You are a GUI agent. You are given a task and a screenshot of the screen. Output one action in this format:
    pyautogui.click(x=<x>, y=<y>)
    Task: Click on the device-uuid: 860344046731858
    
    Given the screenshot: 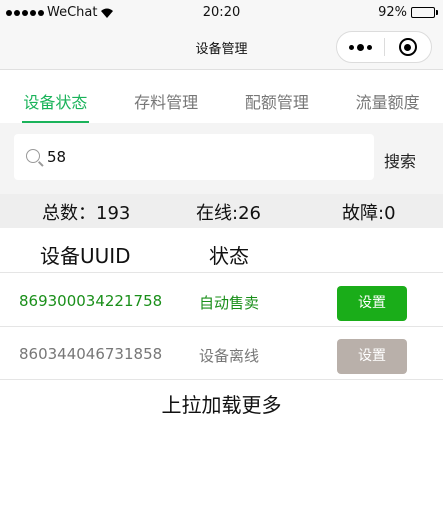 What is the action you would take?
    pyautogui.click(x=91, y=354)
    